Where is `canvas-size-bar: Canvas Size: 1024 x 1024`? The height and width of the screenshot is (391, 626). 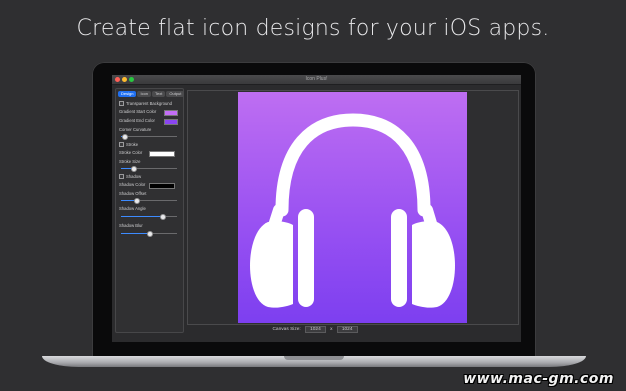 canvas-size-bar: Canvas Size: 1024 x 1024 is located at coordinates (316, 329).